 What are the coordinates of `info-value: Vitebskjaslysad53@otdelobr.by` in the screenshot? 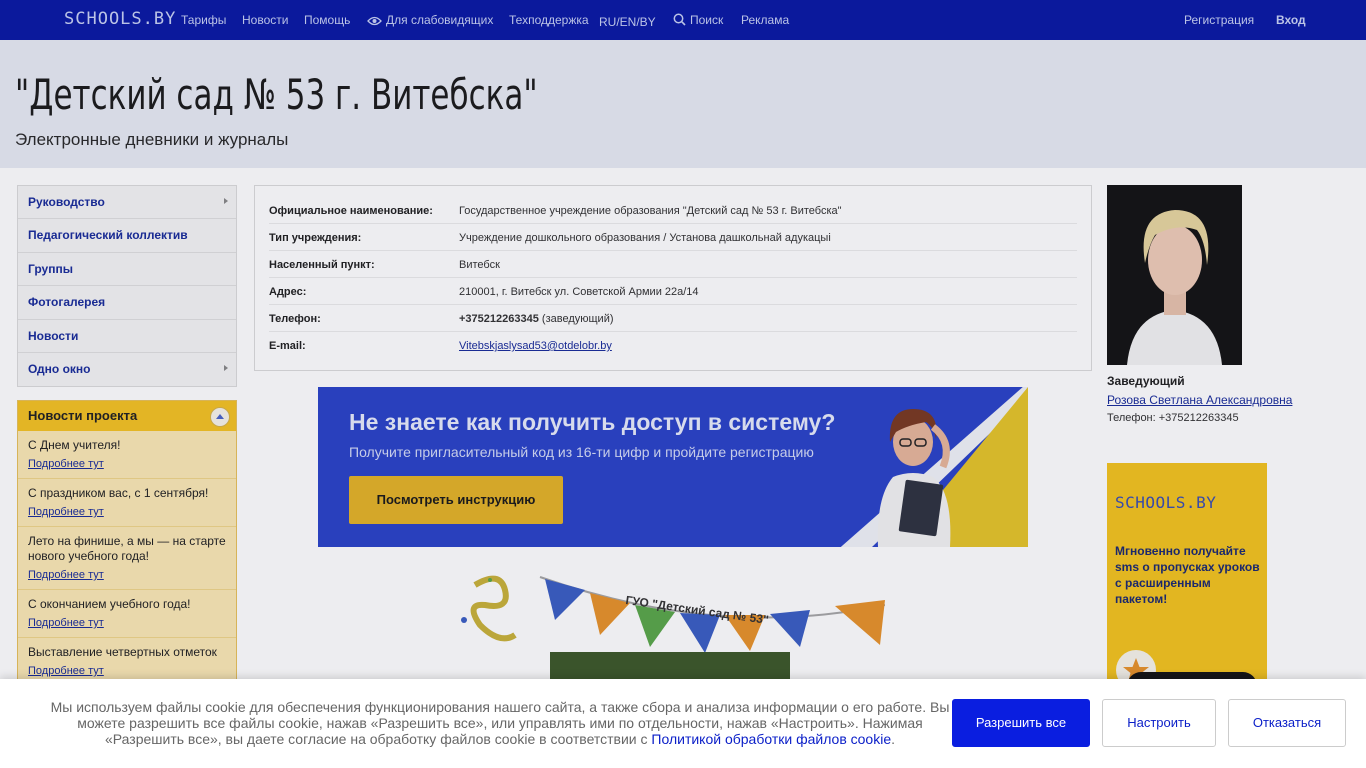 It's located at (535, 346).